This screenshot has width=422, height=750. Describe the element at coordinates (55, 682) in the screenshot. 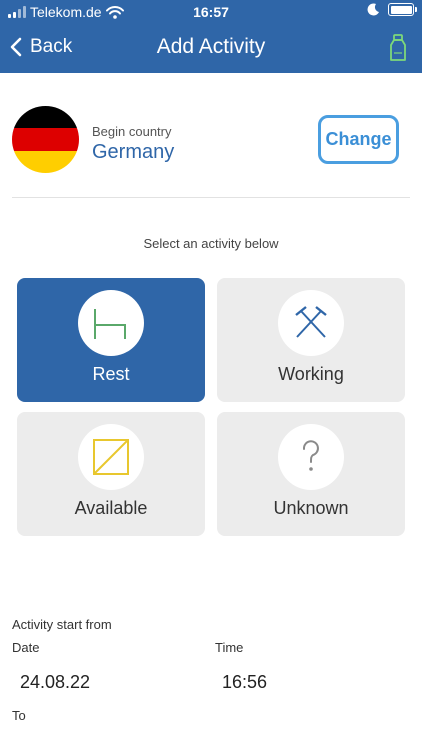

I see `start-date-field: 24.08.22` at that location.